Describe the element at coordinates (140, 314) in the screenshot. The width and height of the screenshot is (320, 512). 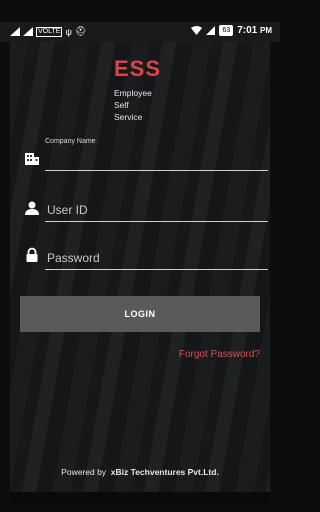
I see `login-button: LOGIN` at that location.